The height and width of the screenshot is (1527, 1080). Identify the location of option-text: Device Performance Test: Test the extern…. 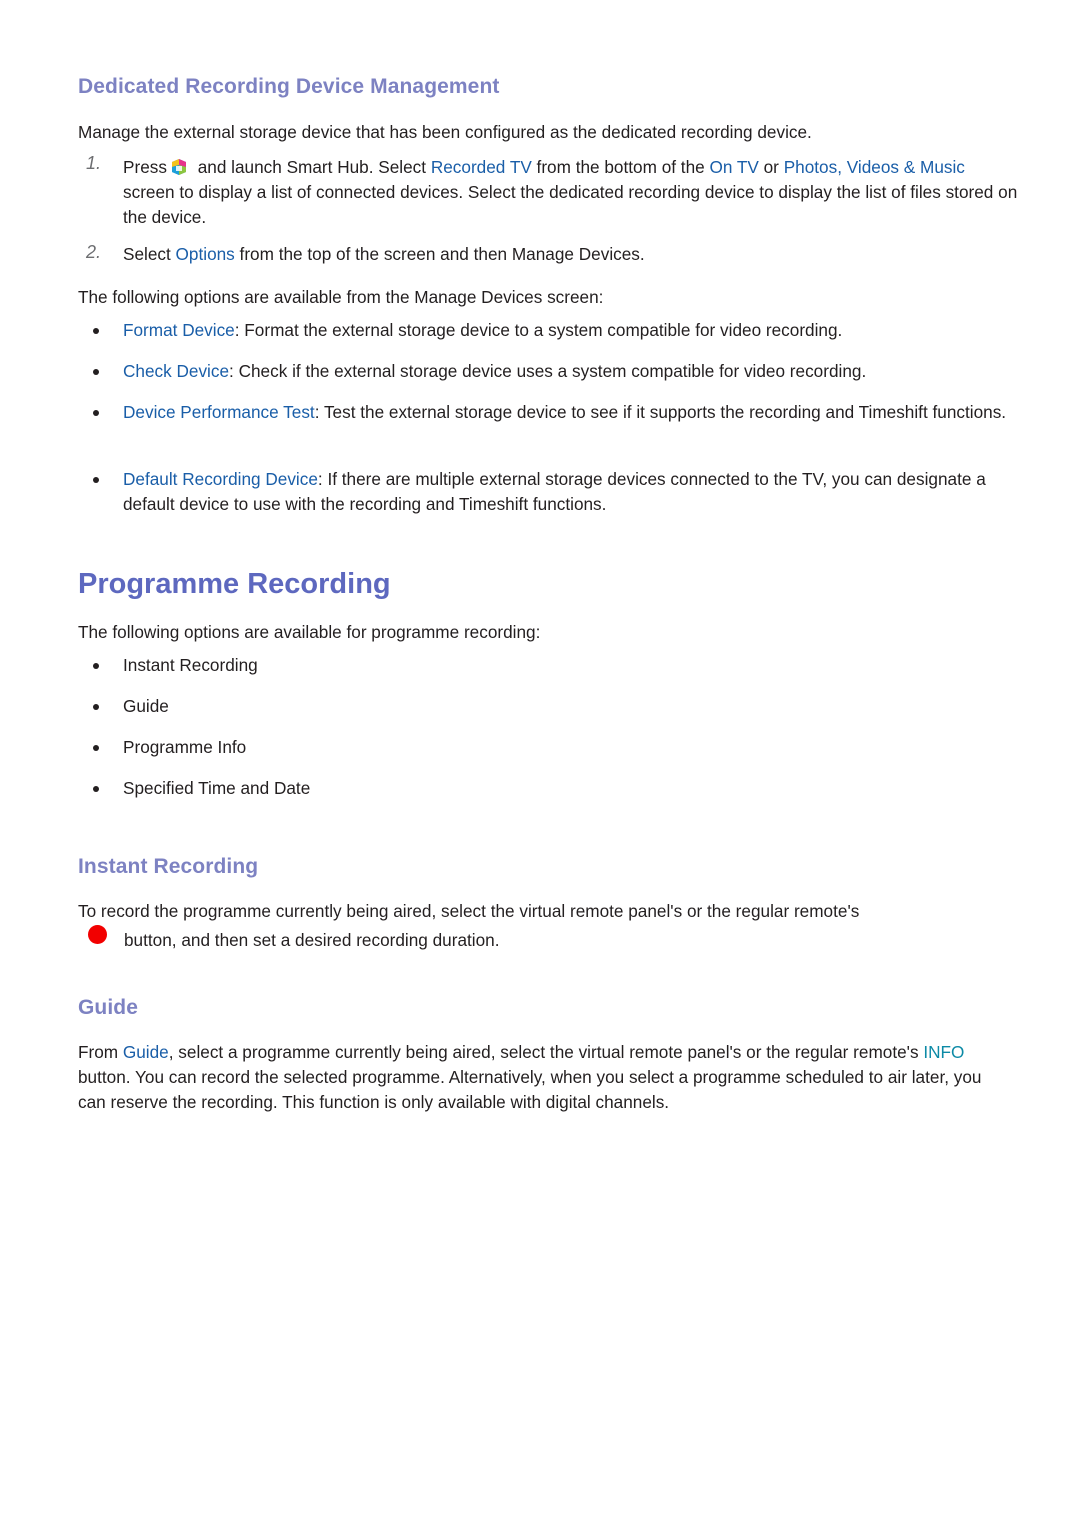
(570, 412).